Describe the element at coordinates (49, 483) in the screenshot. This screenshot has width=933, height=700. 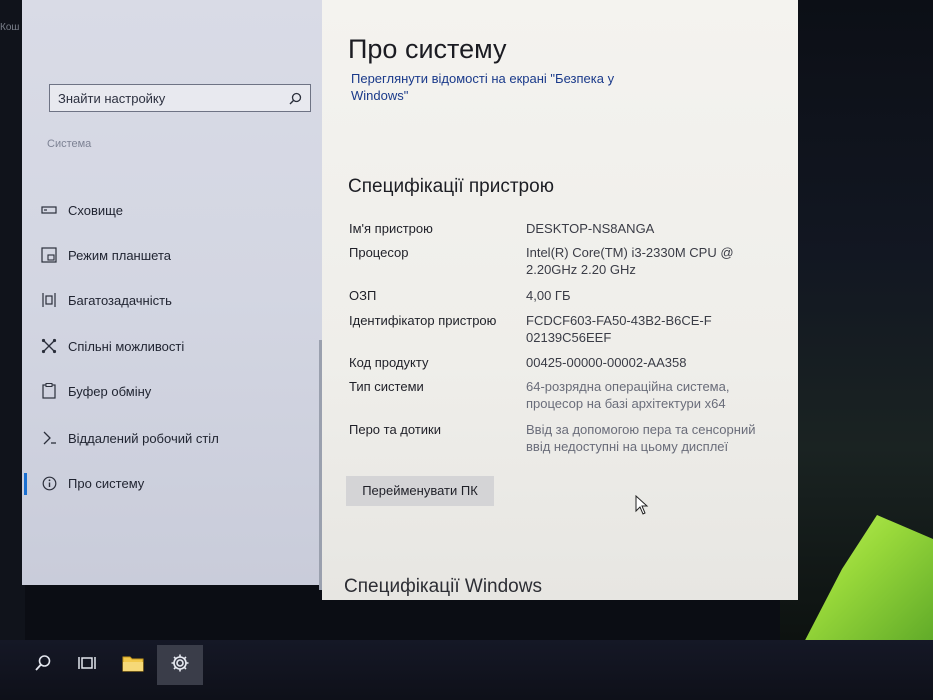
I see `info-icon` at that location.